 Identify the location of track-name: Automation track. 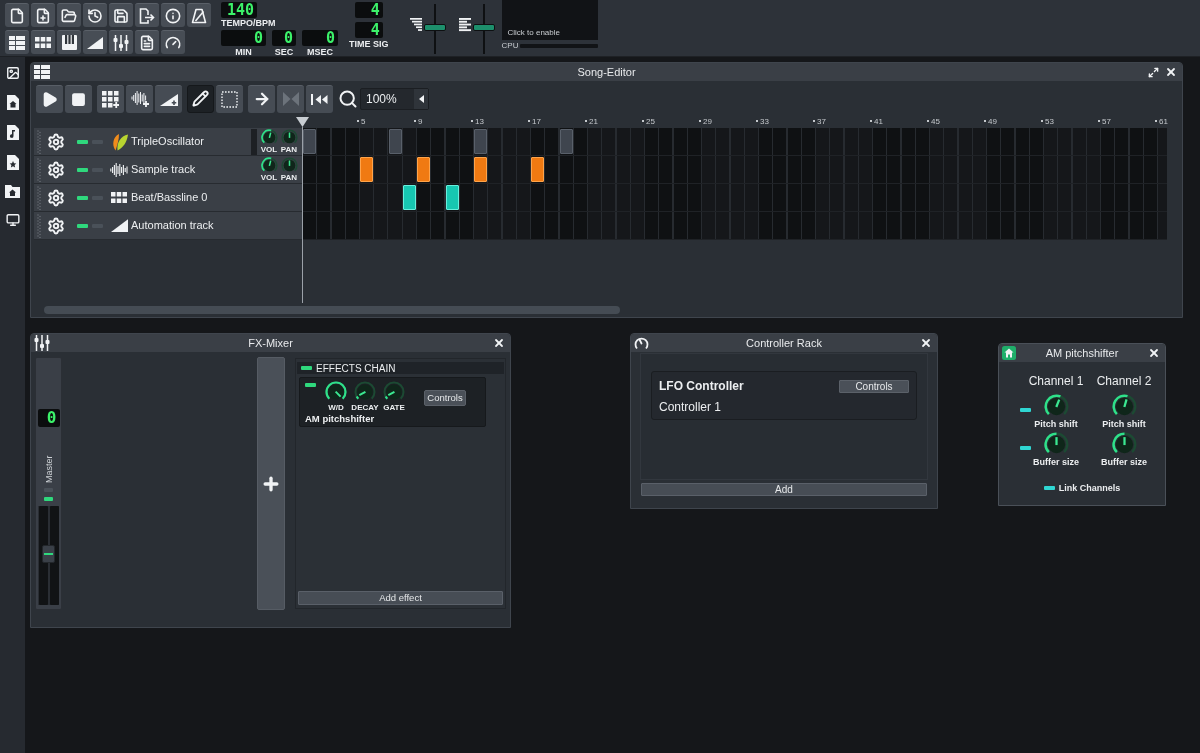
(172, 225).